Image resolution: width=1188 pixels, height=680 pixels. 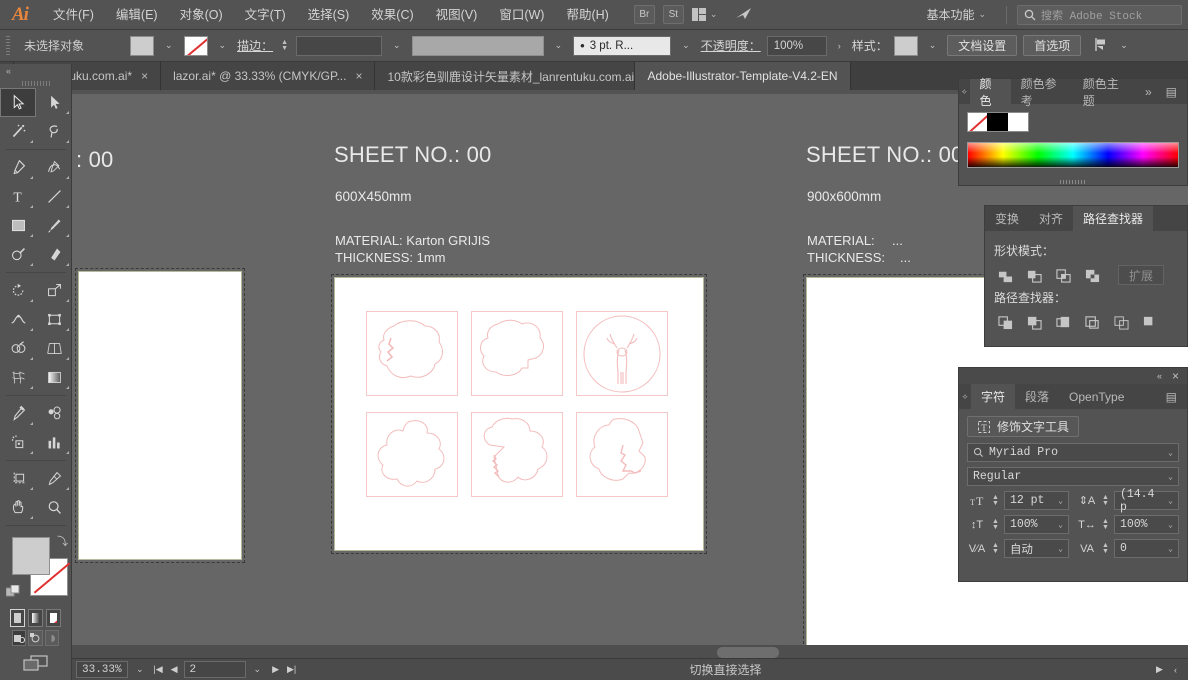 I want to click on color-panel-resize-grip, so click(x=1073, y=181).